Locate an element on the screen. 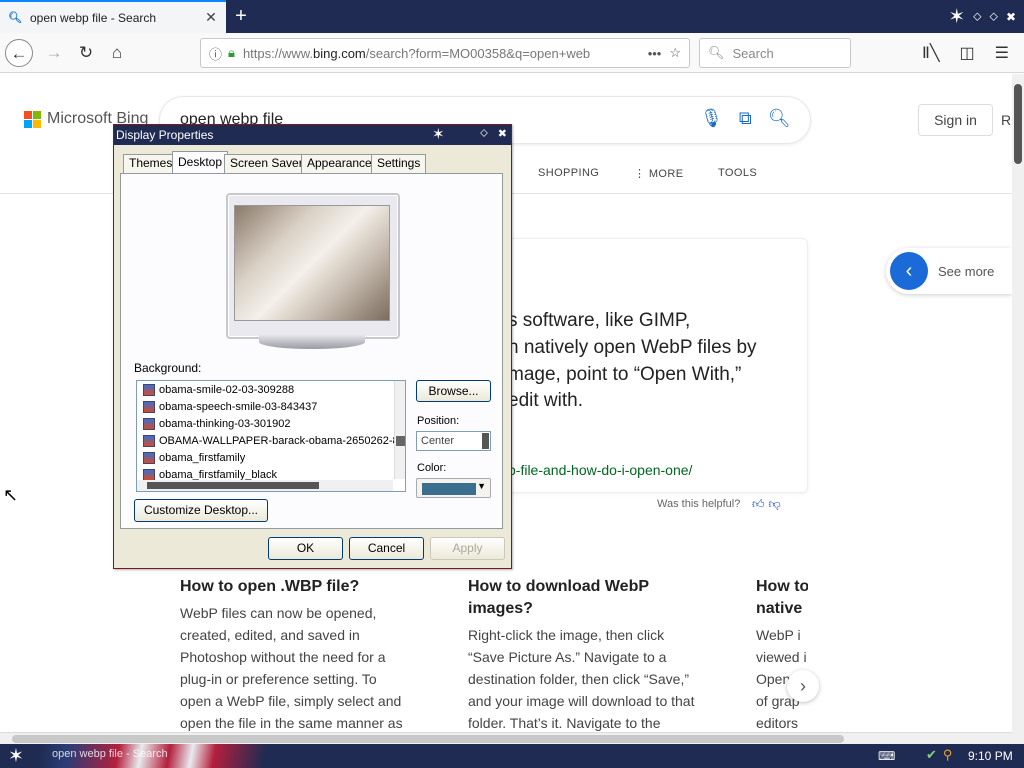  tray-icons: ✔ ⚲ is located at coordinates (939, 755).